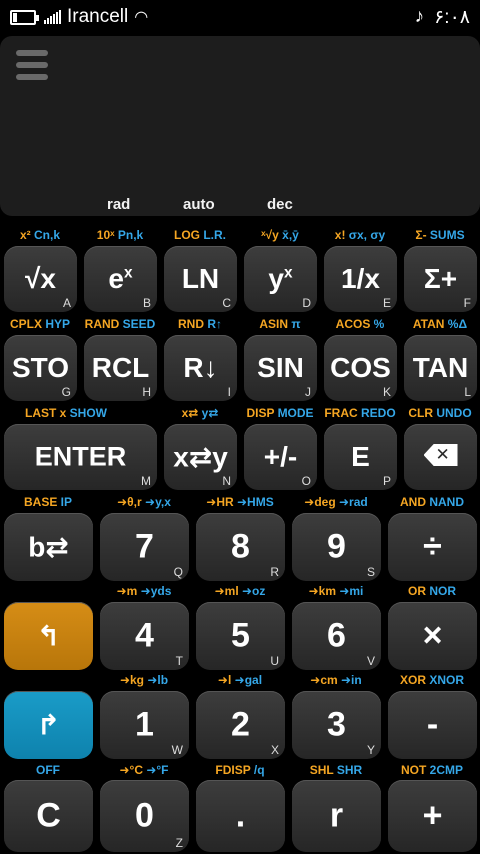  Describe the element at coordinates (360, 368) in the screenshot. I see `key-cos: K COS` at that location.